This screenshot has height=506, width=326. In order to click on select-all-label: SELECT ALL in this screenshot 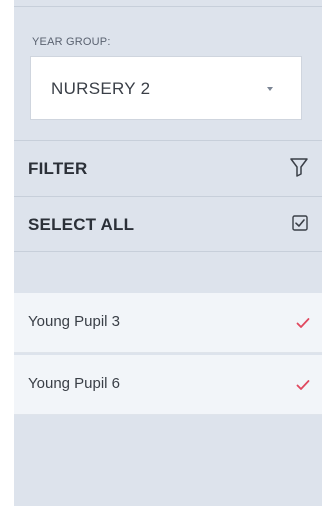, I will do `click(81, 224)`.